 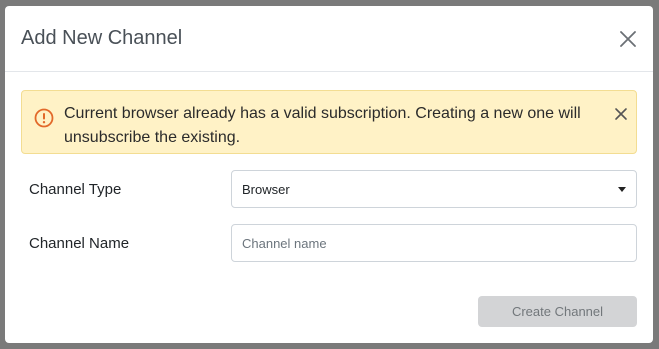 I want to click on create-channel-button: Create Channel, so click(x=557, y=311).